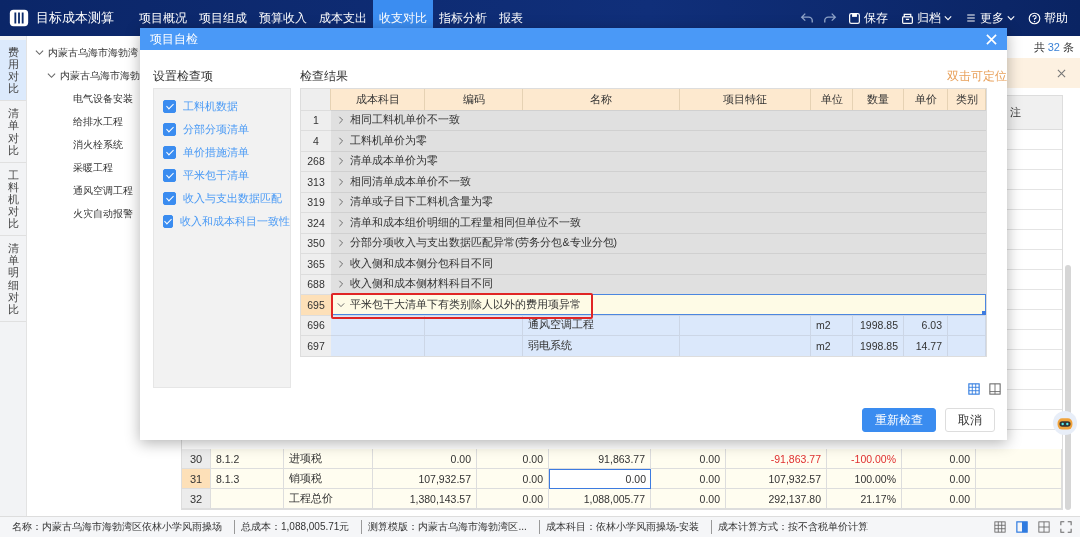 Image resolution: width=1080 pixels, height=537 pixels. What do you see at coordinates (316, 324) in the screenshot?
I see `row-number: 696` at bounding box center [316, 324].